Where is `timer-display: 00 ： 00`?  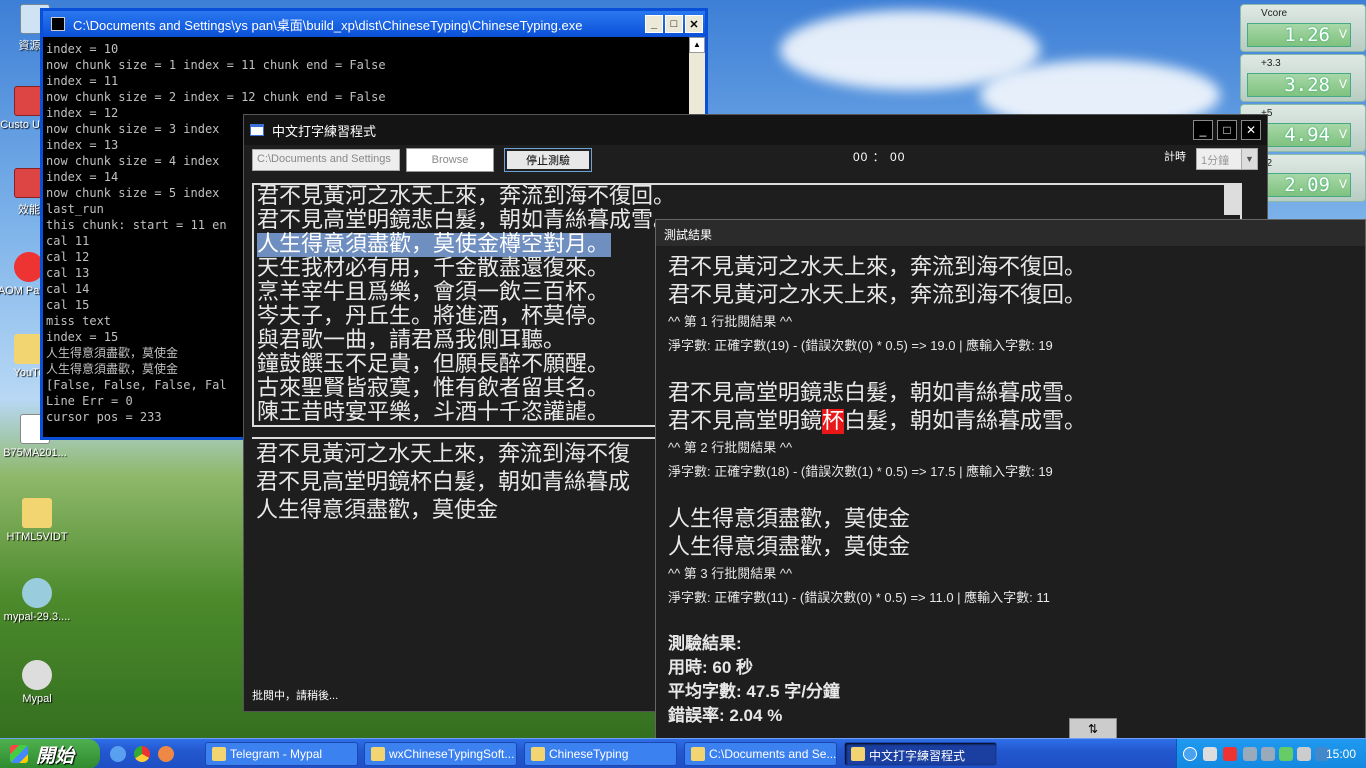
timer-display: 00 ： 00 is located at coordinates (879, 157).